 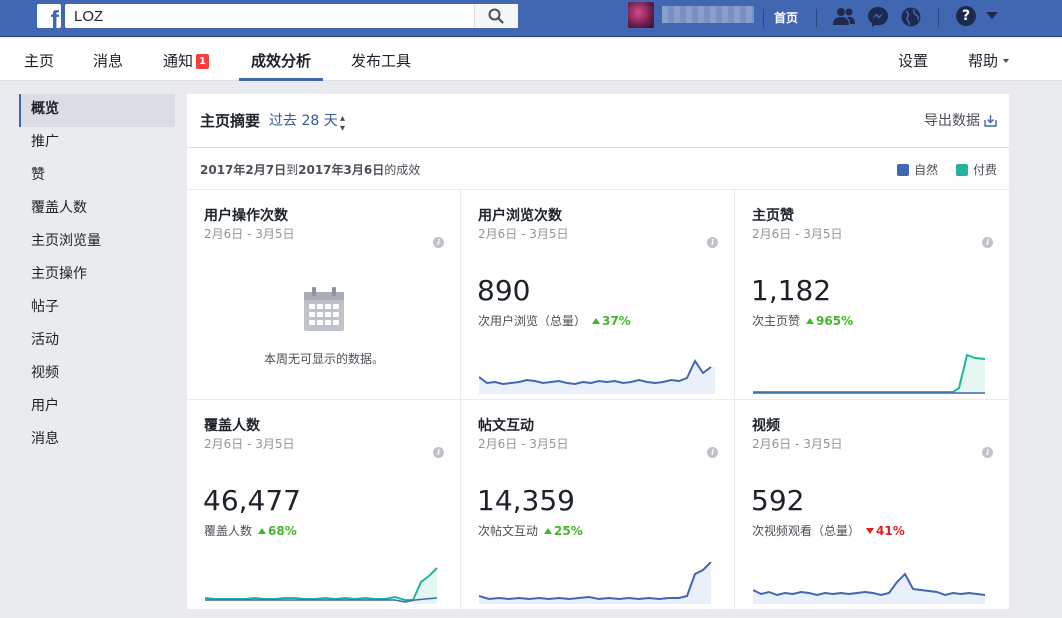 What do you see at coordinates (342, 124) in the screenshot?
I see `range-sort-icon: ▴ ▾` at bounding box center [342, 124].